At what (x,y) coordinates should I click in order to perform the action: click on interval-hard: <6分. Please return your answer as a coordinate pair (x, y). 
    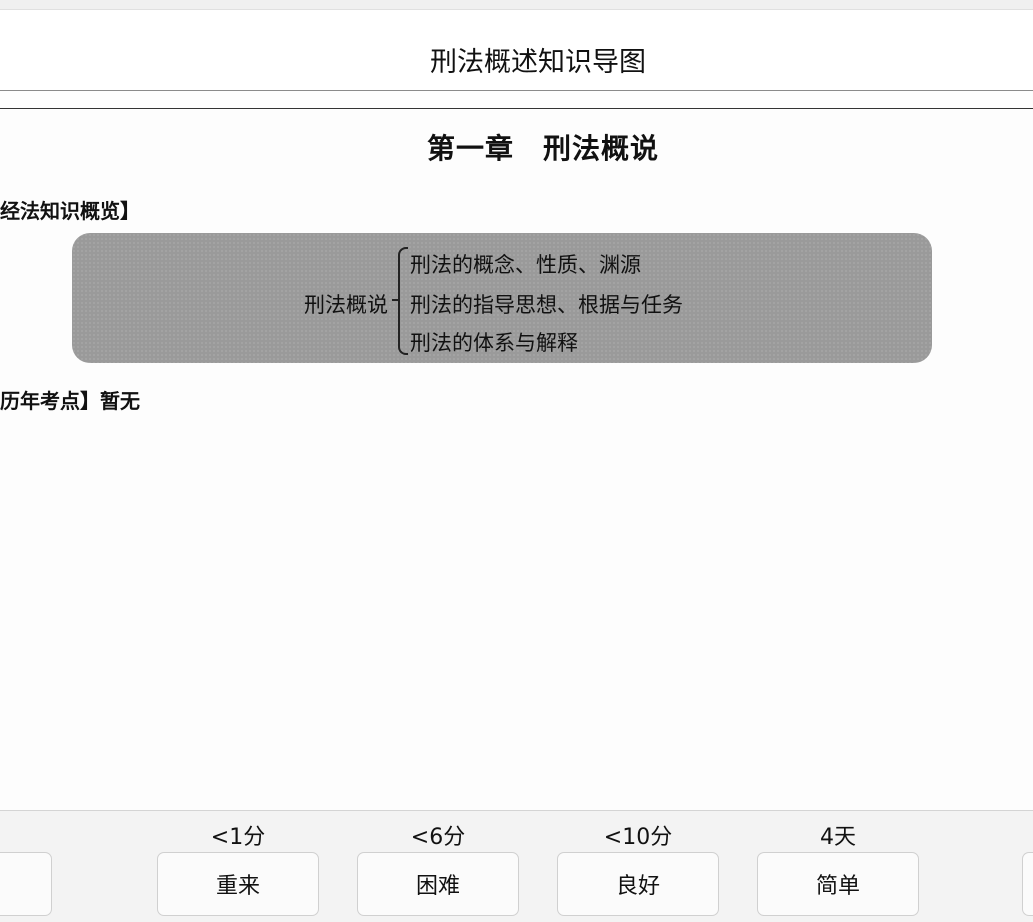
    Looking at the image, I should click on (438, 837).